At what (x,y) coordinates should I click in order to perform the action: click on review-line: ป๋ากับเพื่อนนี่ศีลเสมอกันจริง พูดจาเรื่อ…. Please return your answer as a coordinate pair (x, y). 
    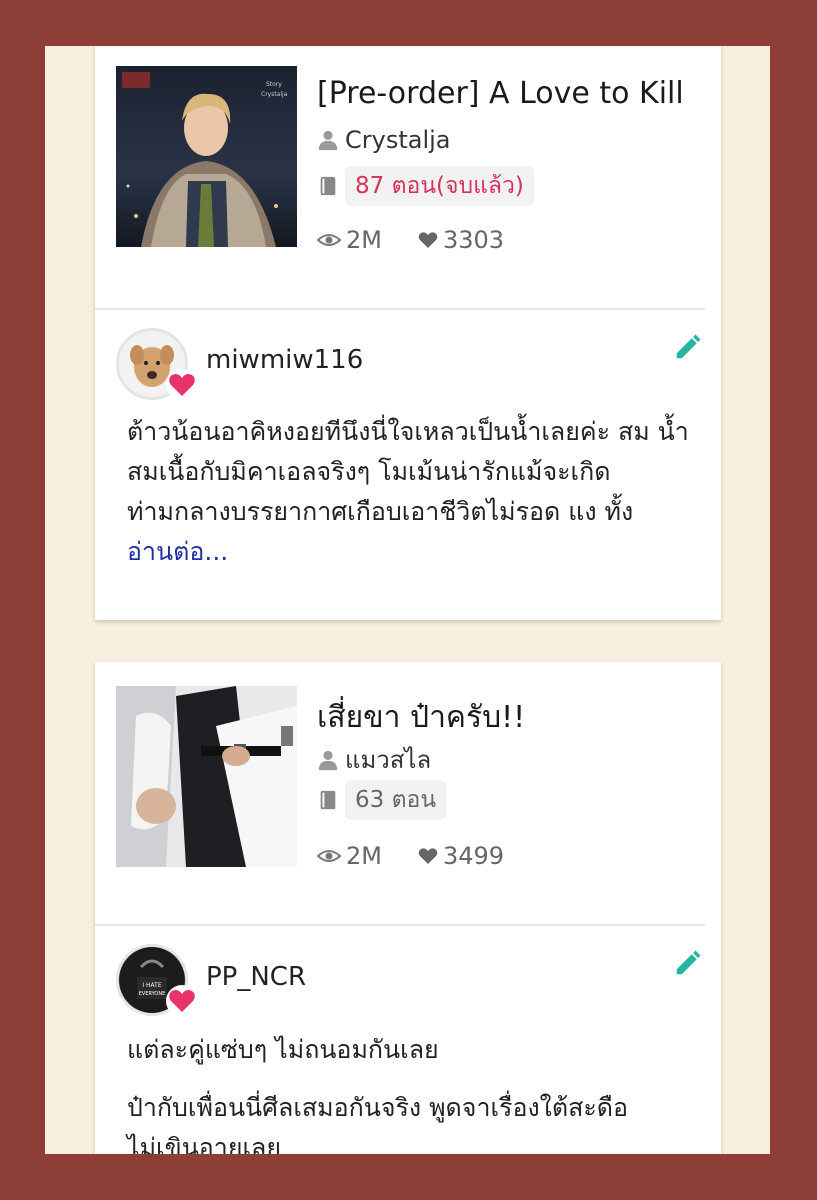
    Looking at the image, I should click on (378, 1107).